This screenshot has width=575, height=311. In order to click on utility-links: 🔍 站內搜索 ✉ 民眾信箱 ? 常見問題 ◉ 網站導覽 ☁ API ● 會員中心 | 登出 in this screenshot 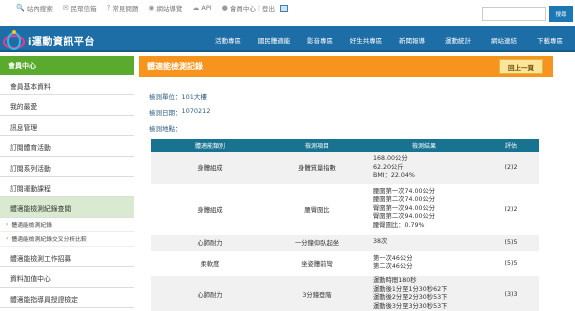, I will do `click(152, 8)`.